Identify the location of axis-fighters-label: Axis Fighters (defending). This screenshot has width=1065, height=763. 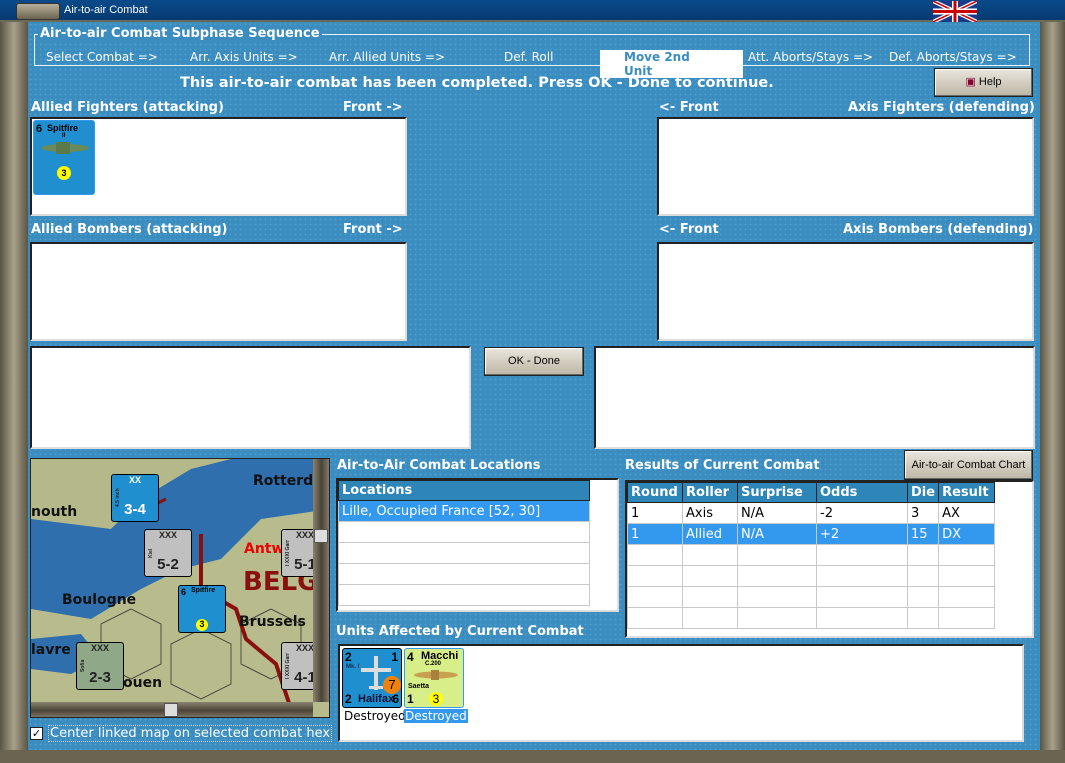
(941, 107).